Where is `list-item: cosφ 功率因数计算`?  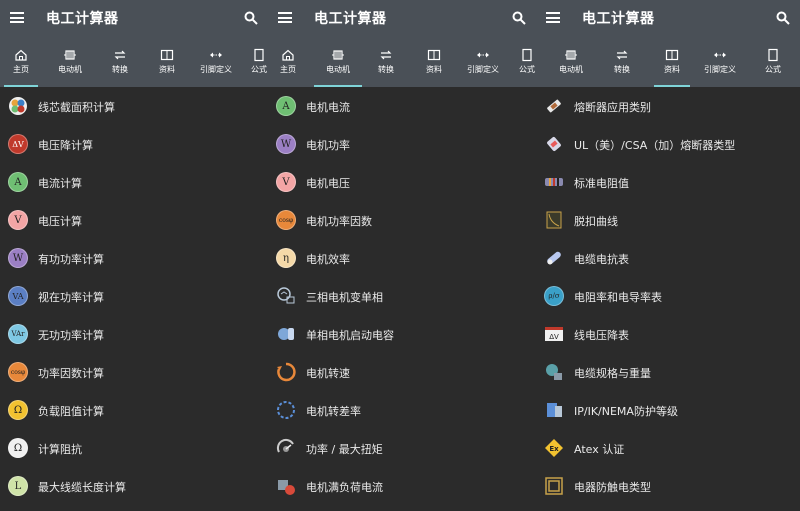
list-item: cosφ 功率因数计算 is located at coordinates (134, 372).